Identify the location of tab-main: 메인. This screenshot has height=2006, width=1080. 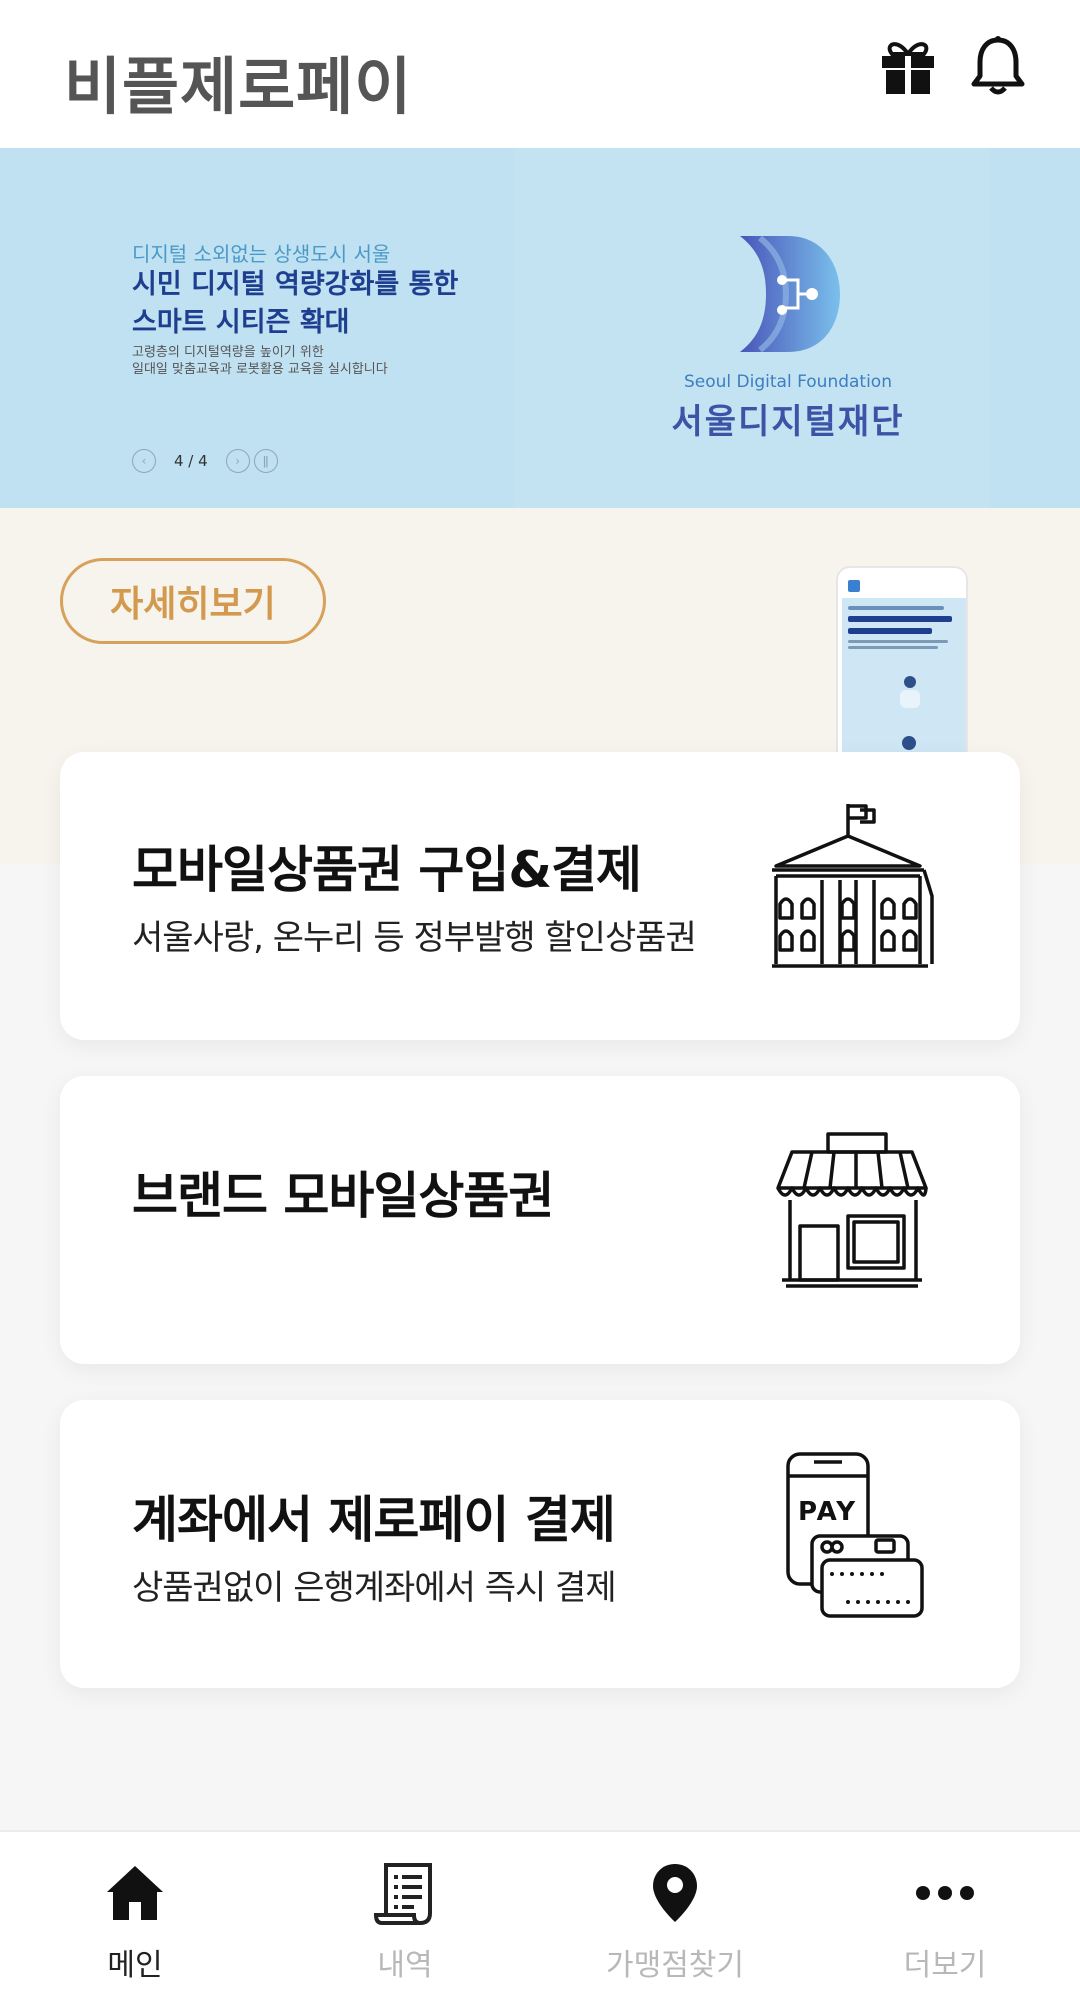
(135, 1919).